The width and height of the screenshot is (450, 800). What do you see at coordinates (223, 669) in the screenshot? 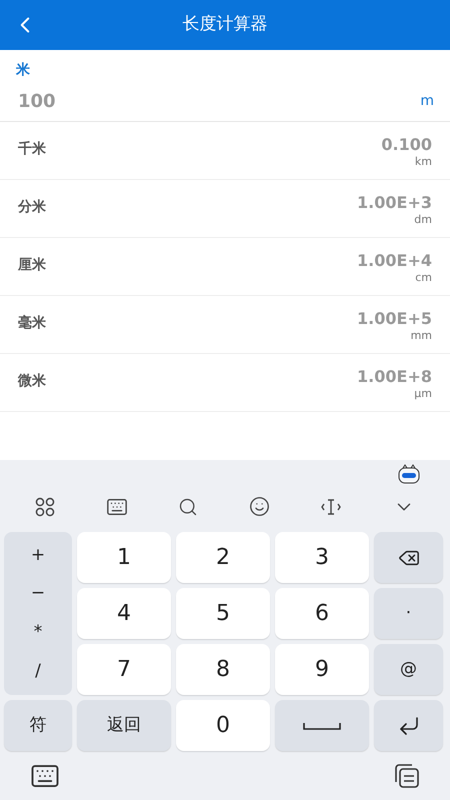
I see `digit-key: 8` at bounding box center [223, 669].